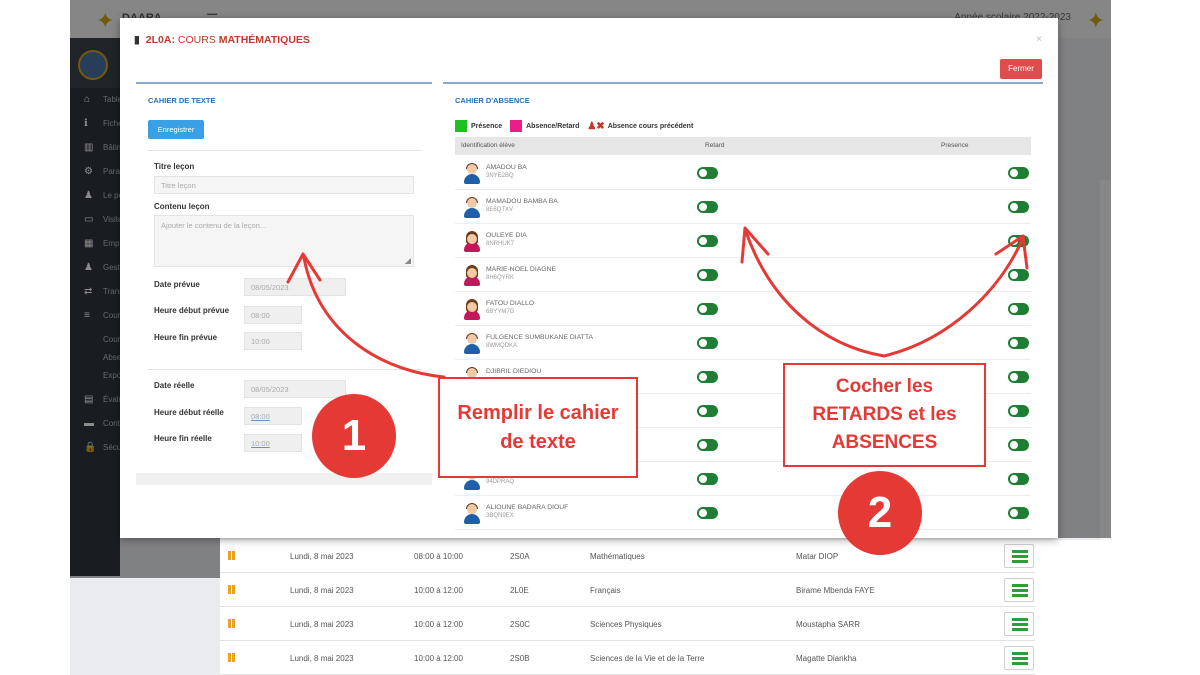 This screenshot has width=1200, height=675. I want to click on callout1-line2: de texte, so click(538, 442).